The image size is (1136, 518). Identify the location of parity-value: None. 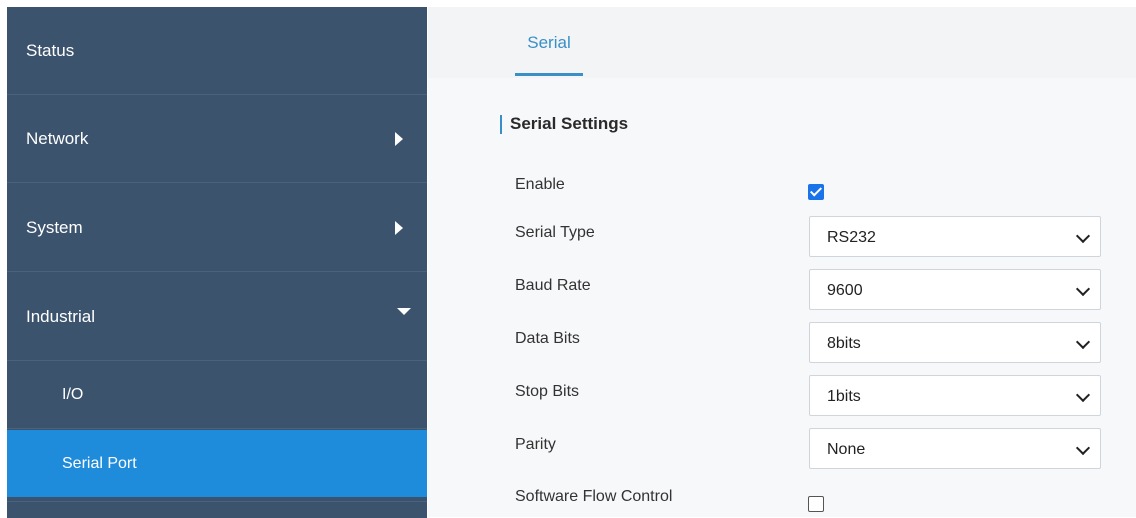
(846, 449).